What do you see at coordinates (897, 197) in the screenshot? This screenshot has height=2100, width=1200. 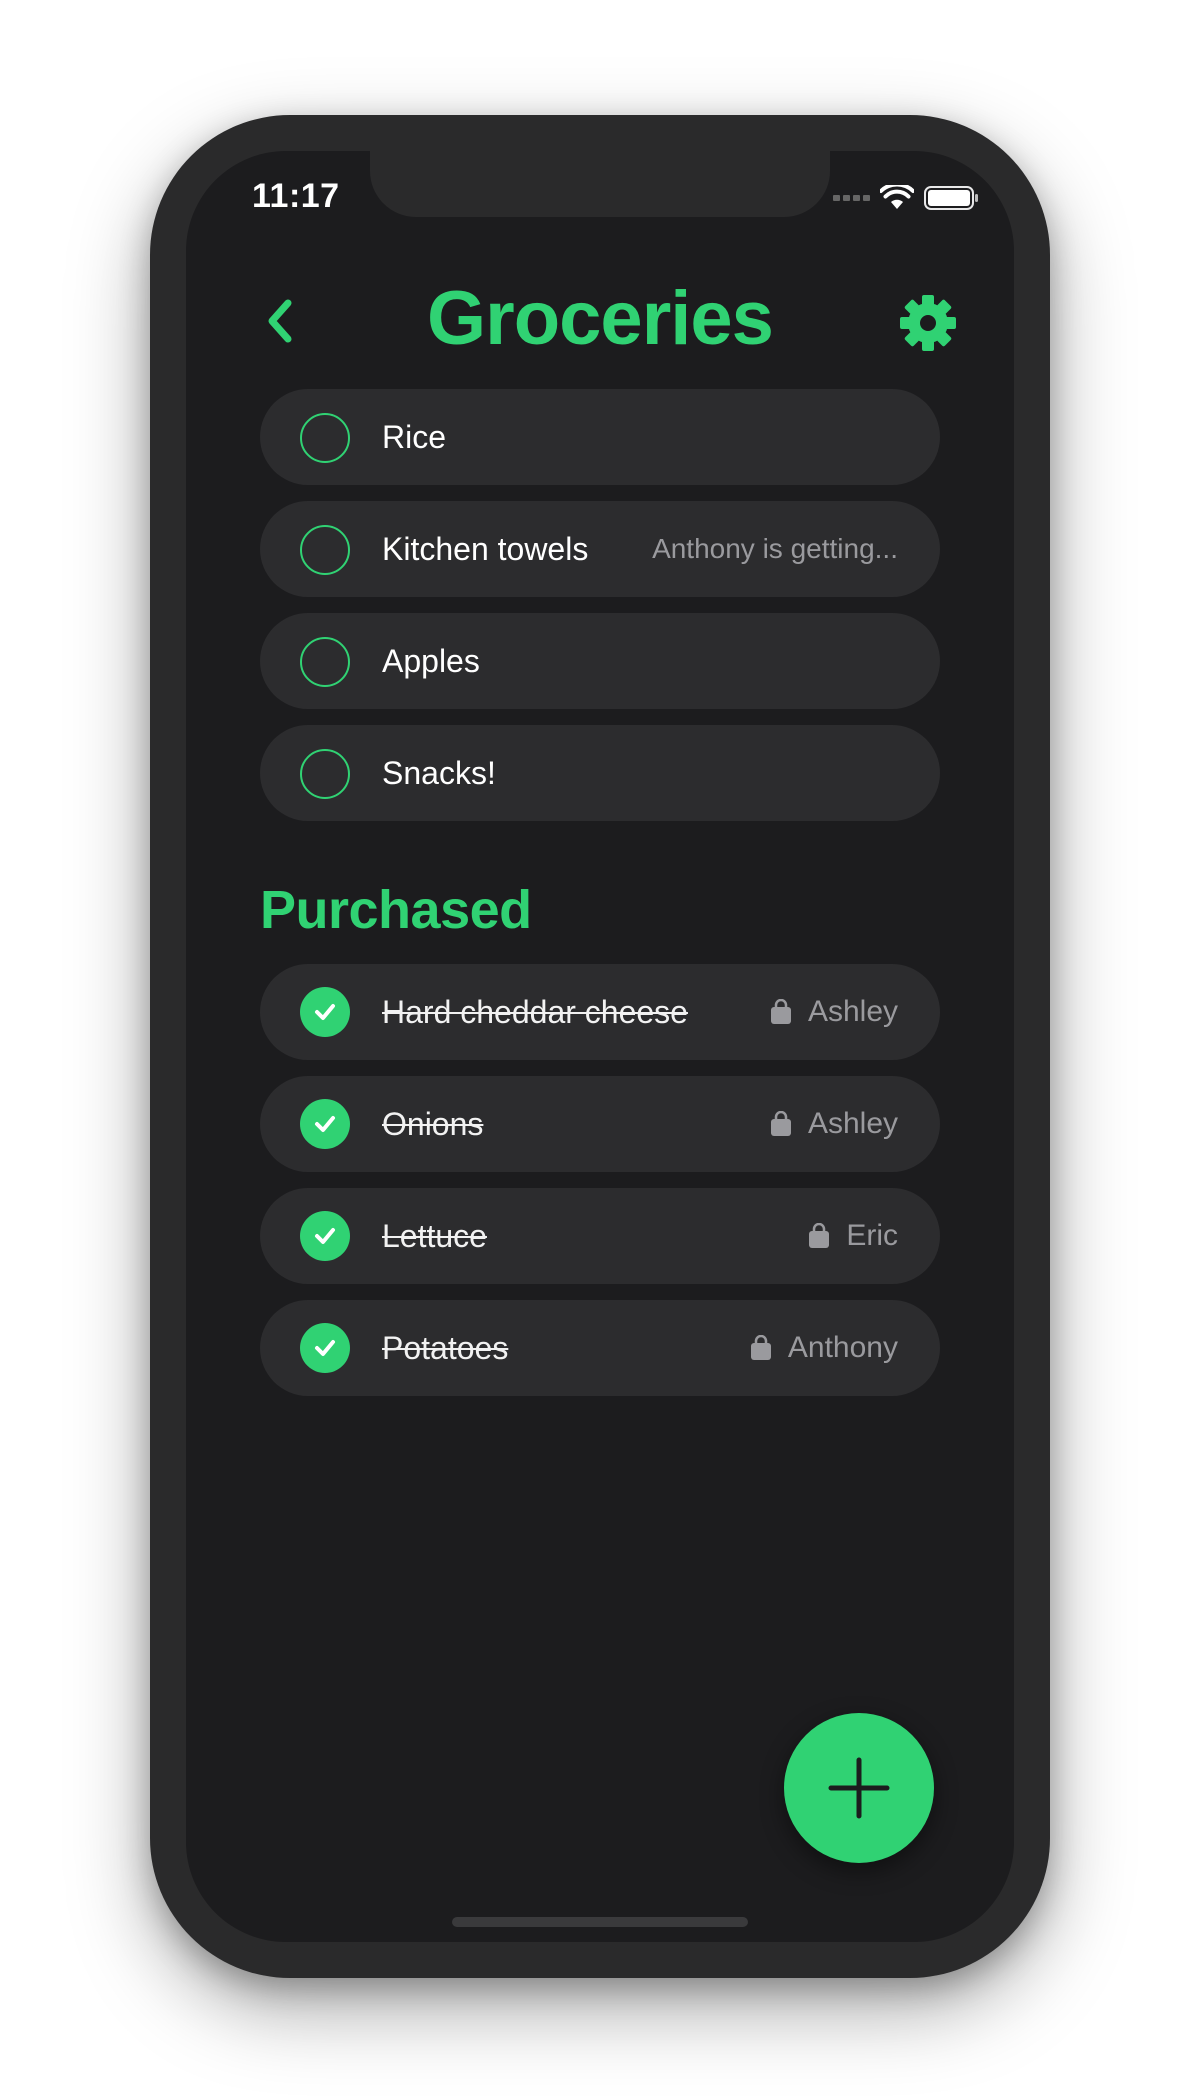 I see `wifi-icon` at bounding box center [897, 197].